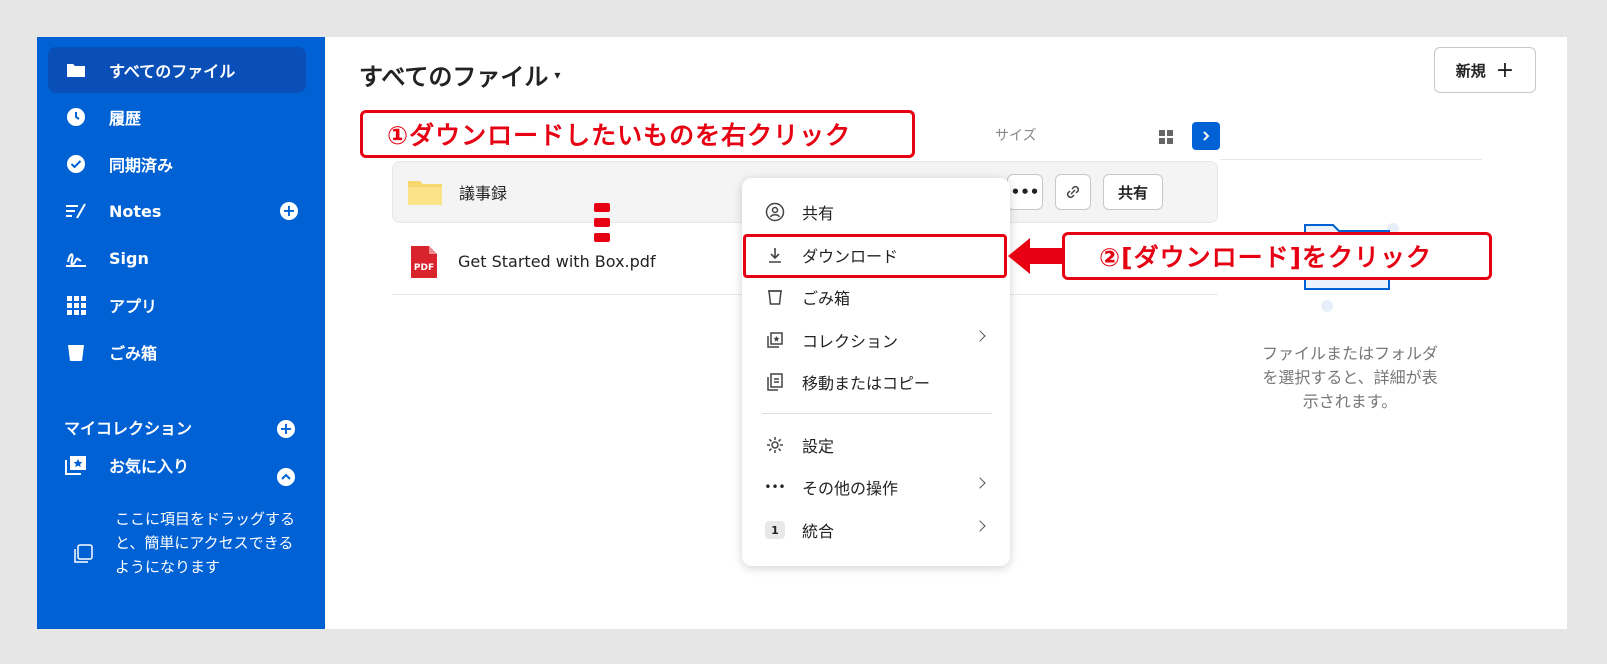 This screenshot has width=1607, height=664. I want to click on new-button-label: 新規, so click(1470, 70).